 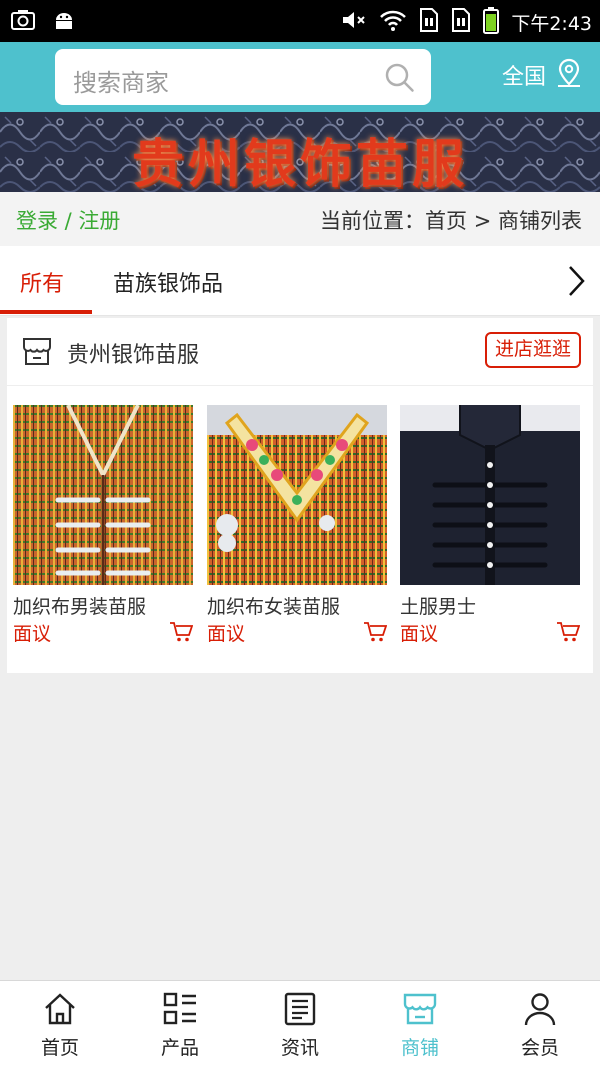 What do you see at coordinates (491, 22) in the screenshot?
I see `battery-icon` at bounding box center [491, 22].